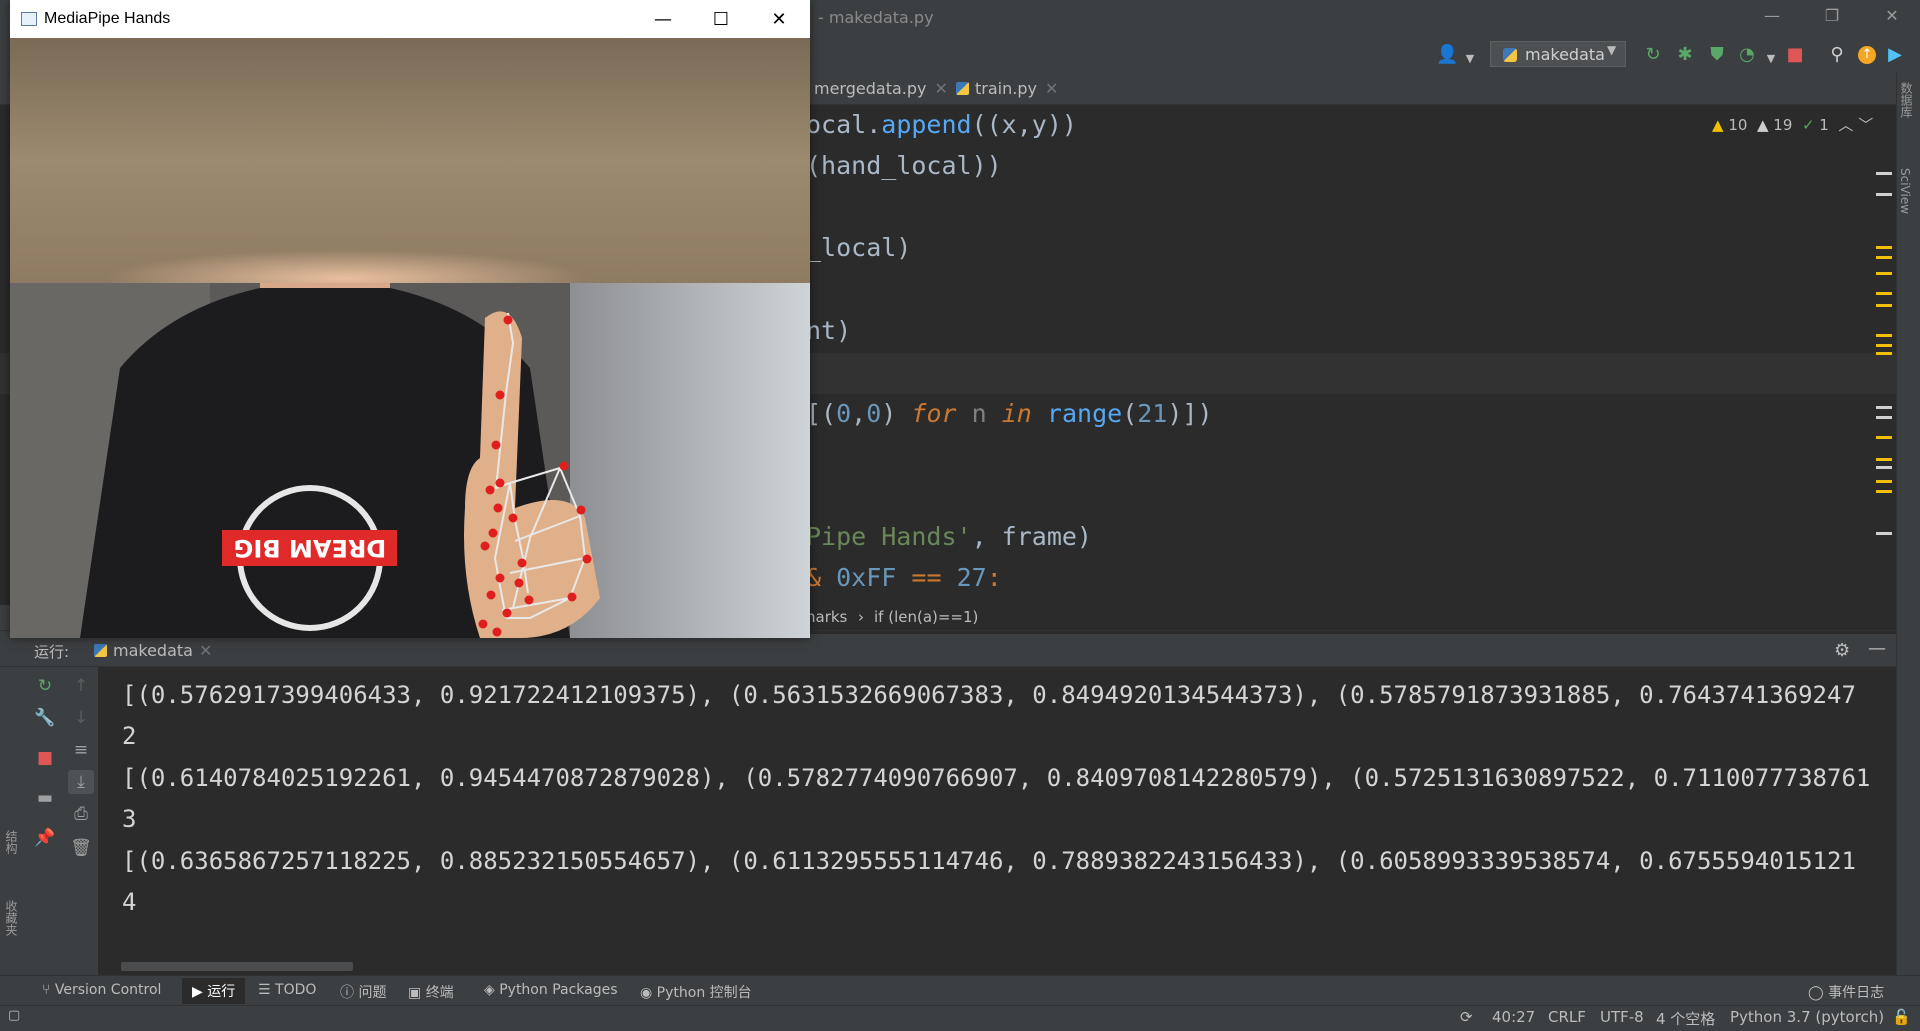 The height and width of the screenshot is (1031, 1920). I want to click on arrow-up-icon: ↑, so click(81, 686).